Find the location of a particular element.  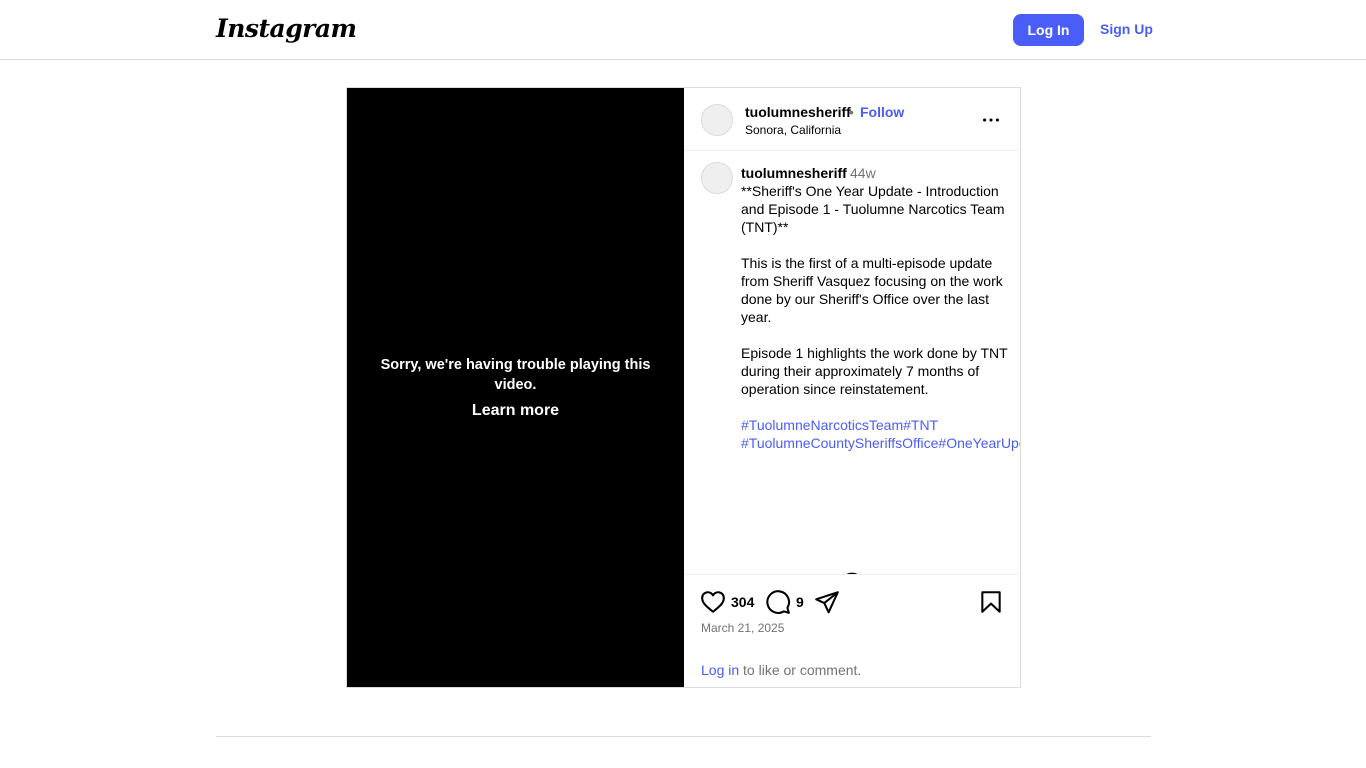

comment-count: 9 is located at coordinates (800, 602).